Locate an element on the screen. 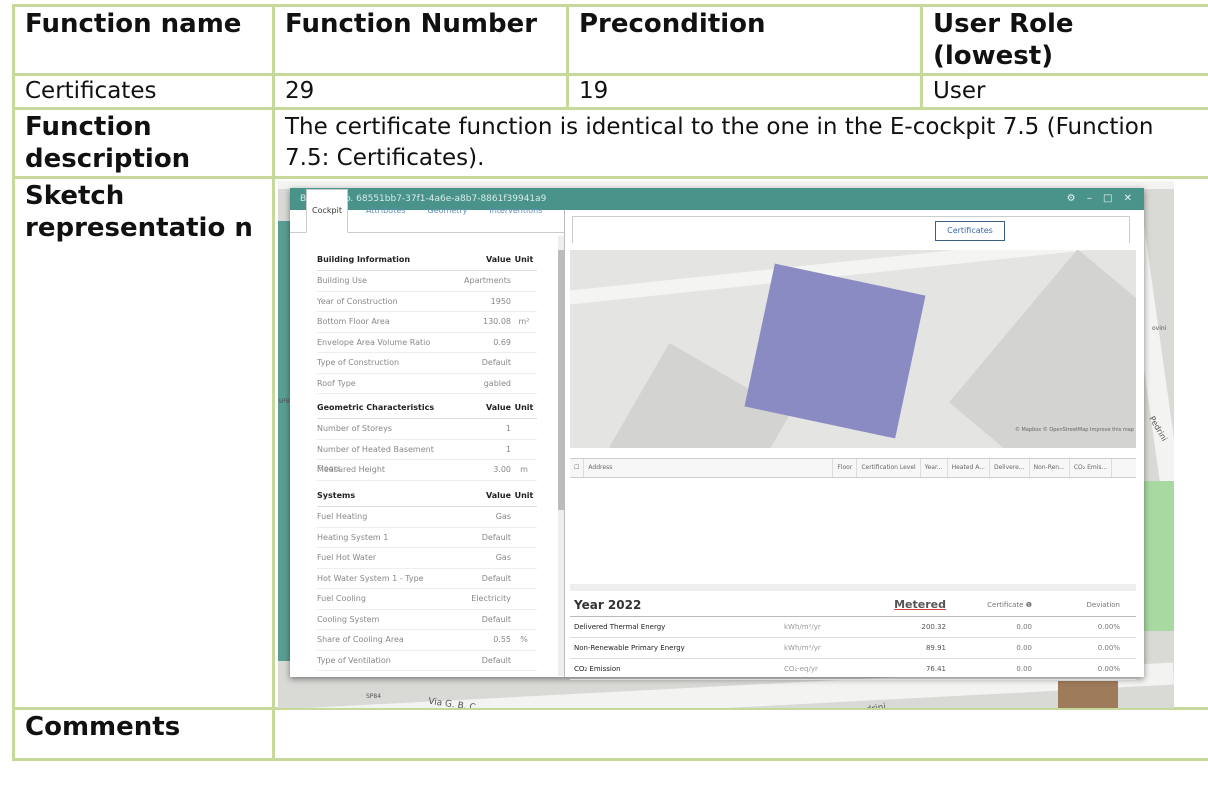  attr-value: 0.55 is located at coordinates (502, 639).